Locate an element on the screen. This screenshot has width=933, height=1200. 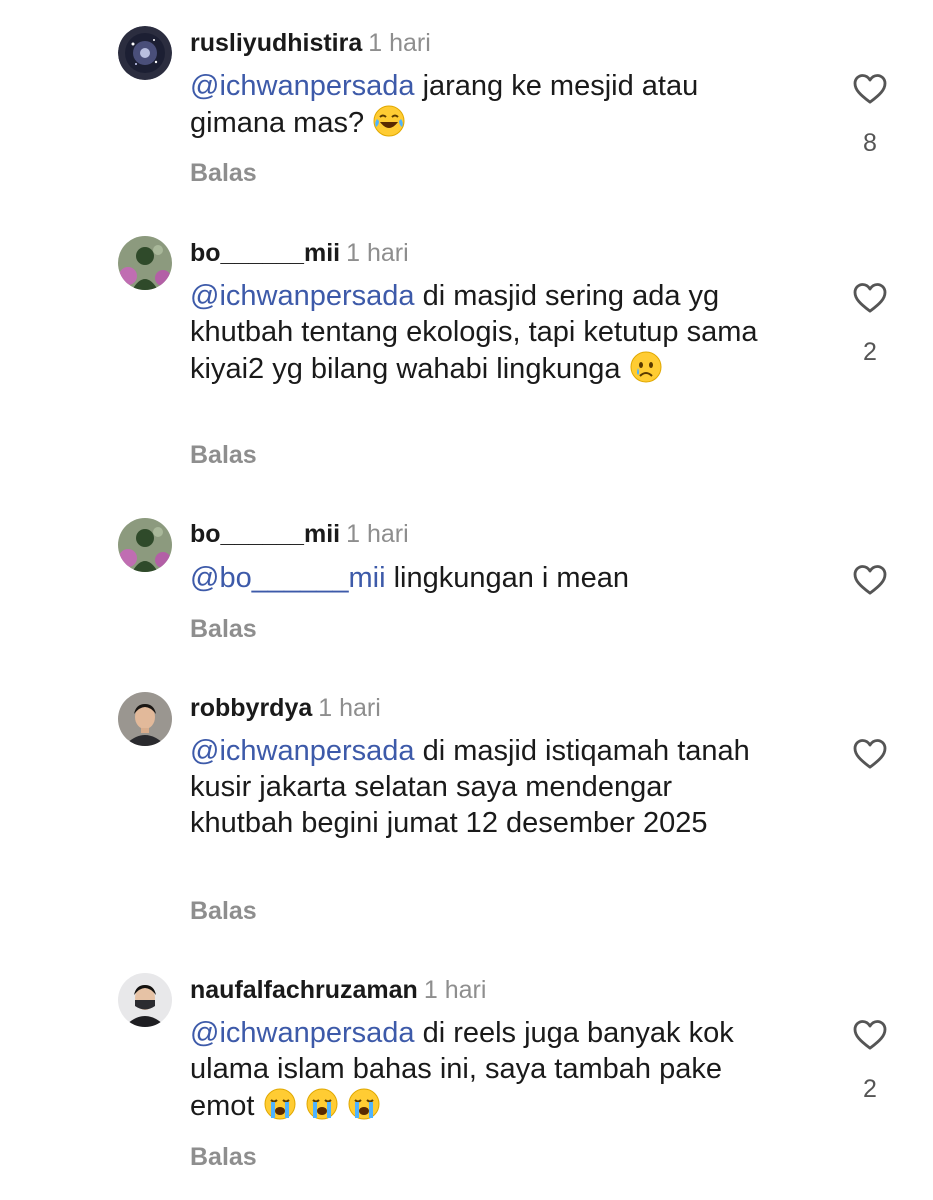
comment-body: lingkungan i mean is located at coordinates (507, 578).